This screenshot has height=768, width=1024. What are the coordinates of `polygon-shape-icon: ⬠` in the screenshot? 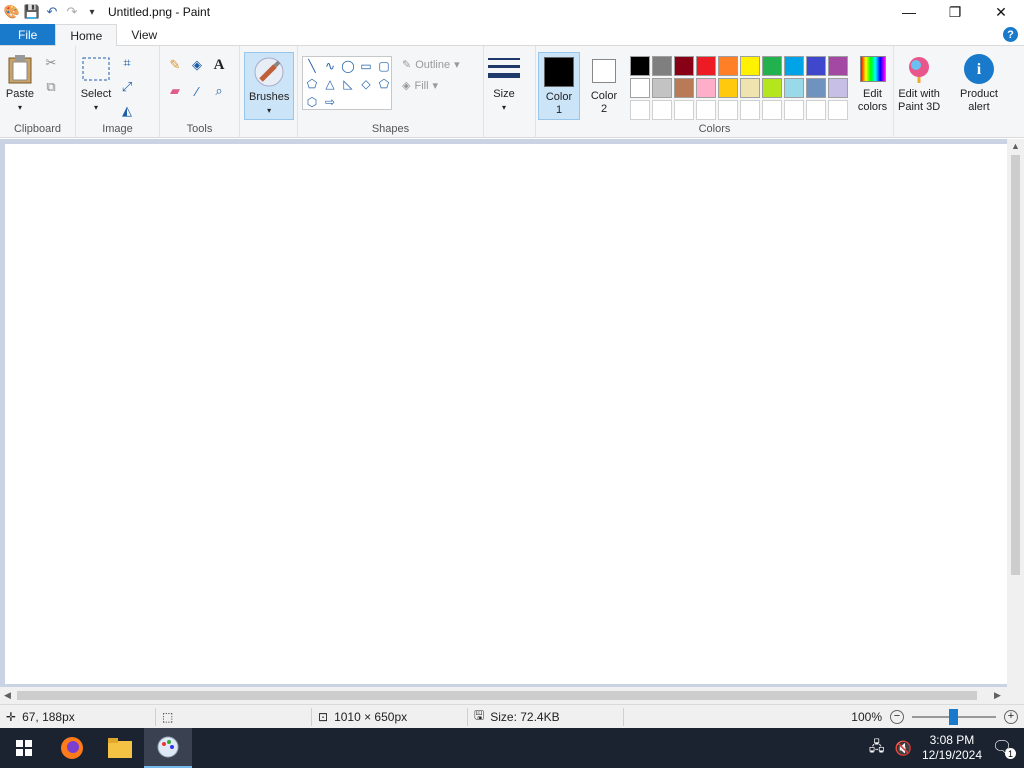 It's located at (312, 84).